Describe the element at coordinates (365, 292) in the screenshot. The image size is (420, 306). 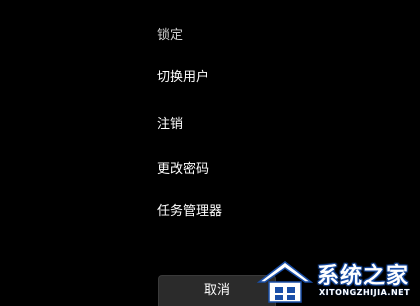
I see `watermark-url: XITONGZHIJIA.NET` at that location.